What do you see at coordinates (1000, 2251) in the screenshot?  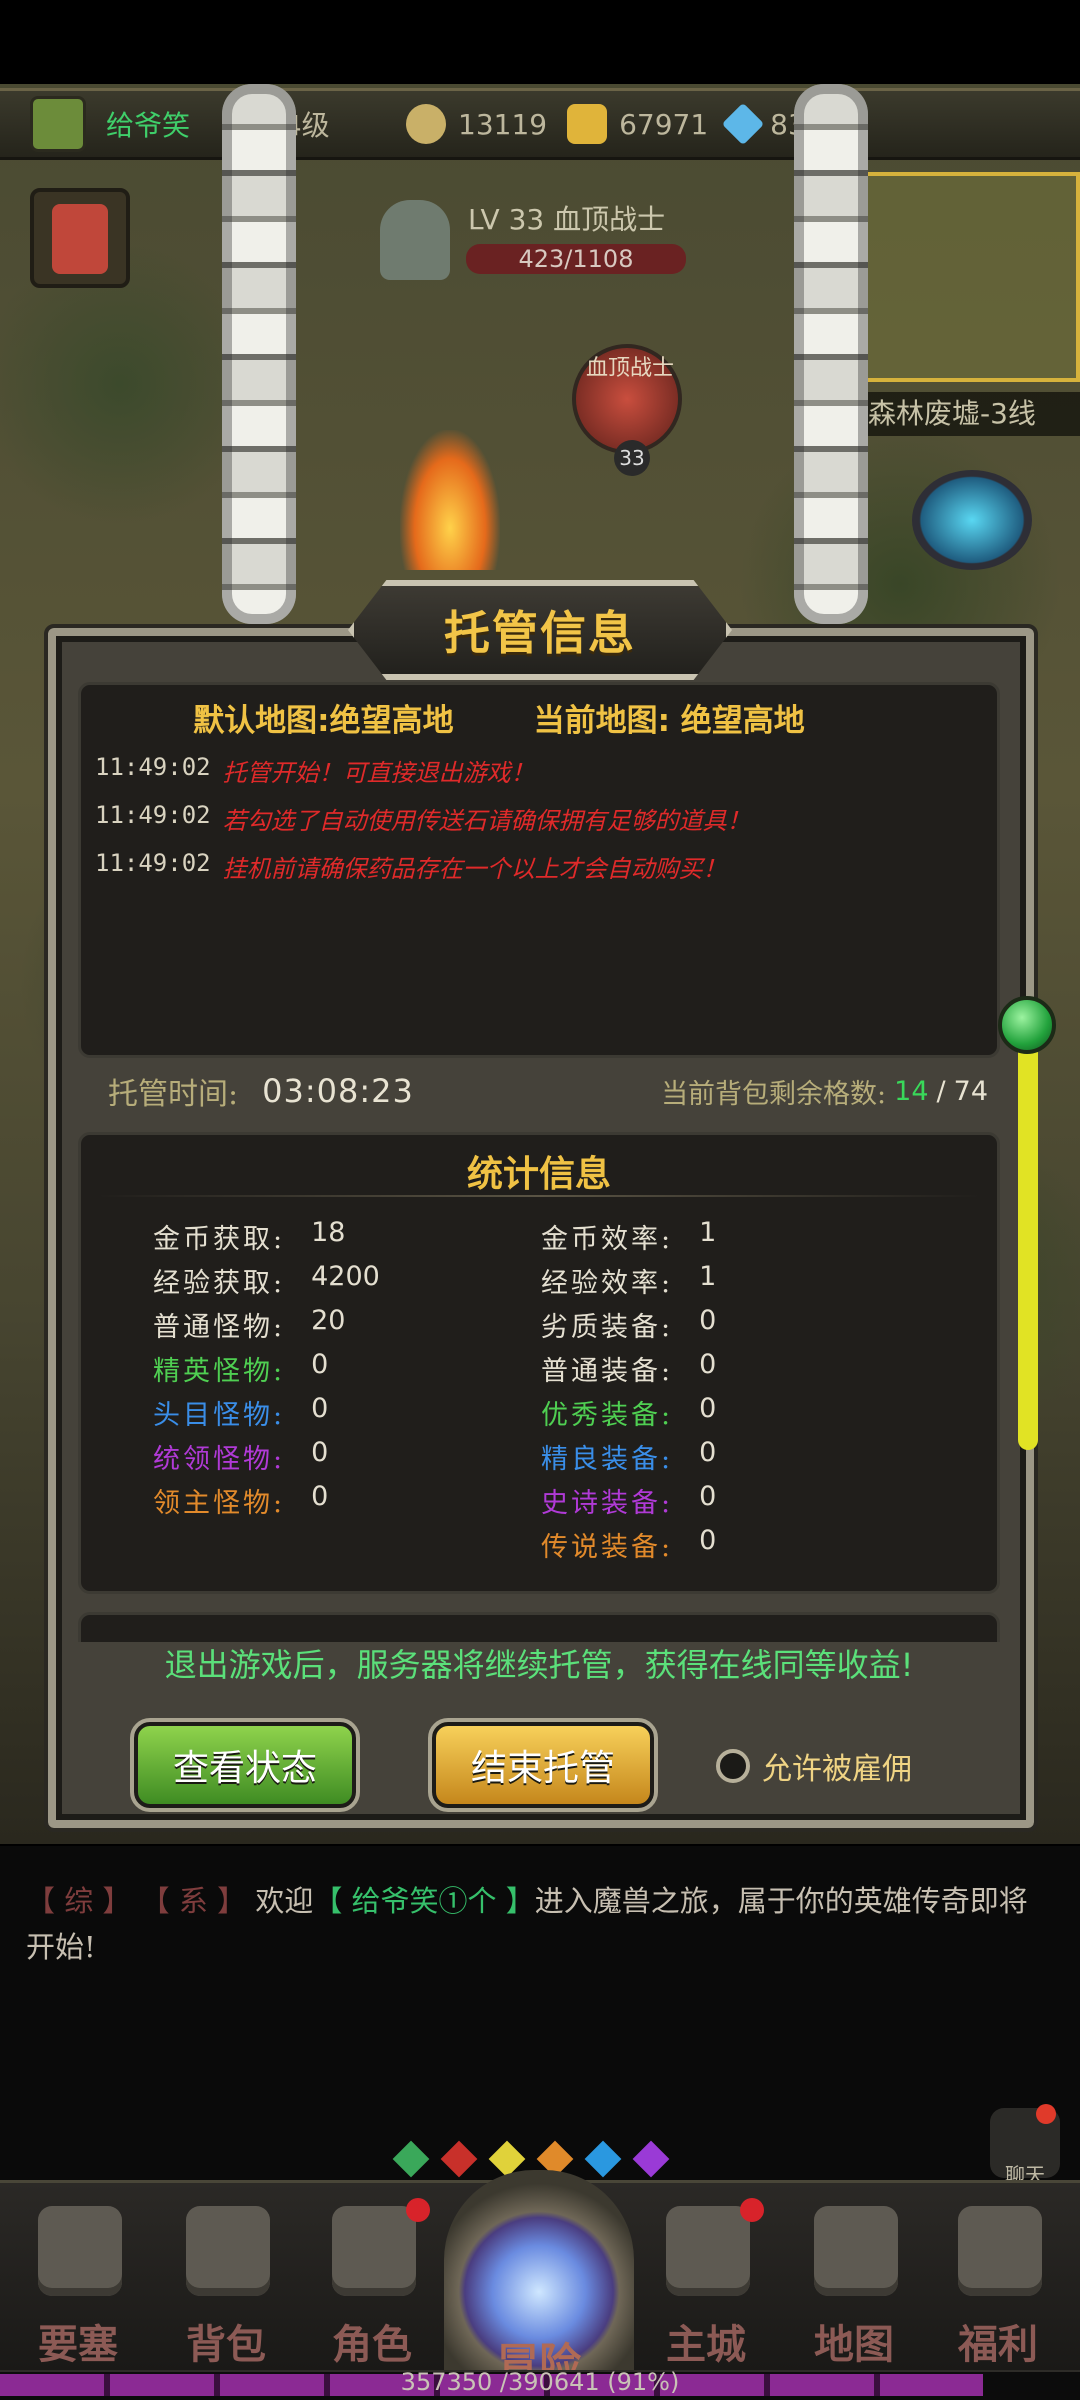 I see `gift-bell-icon` at bounding box center [1000, 2251].